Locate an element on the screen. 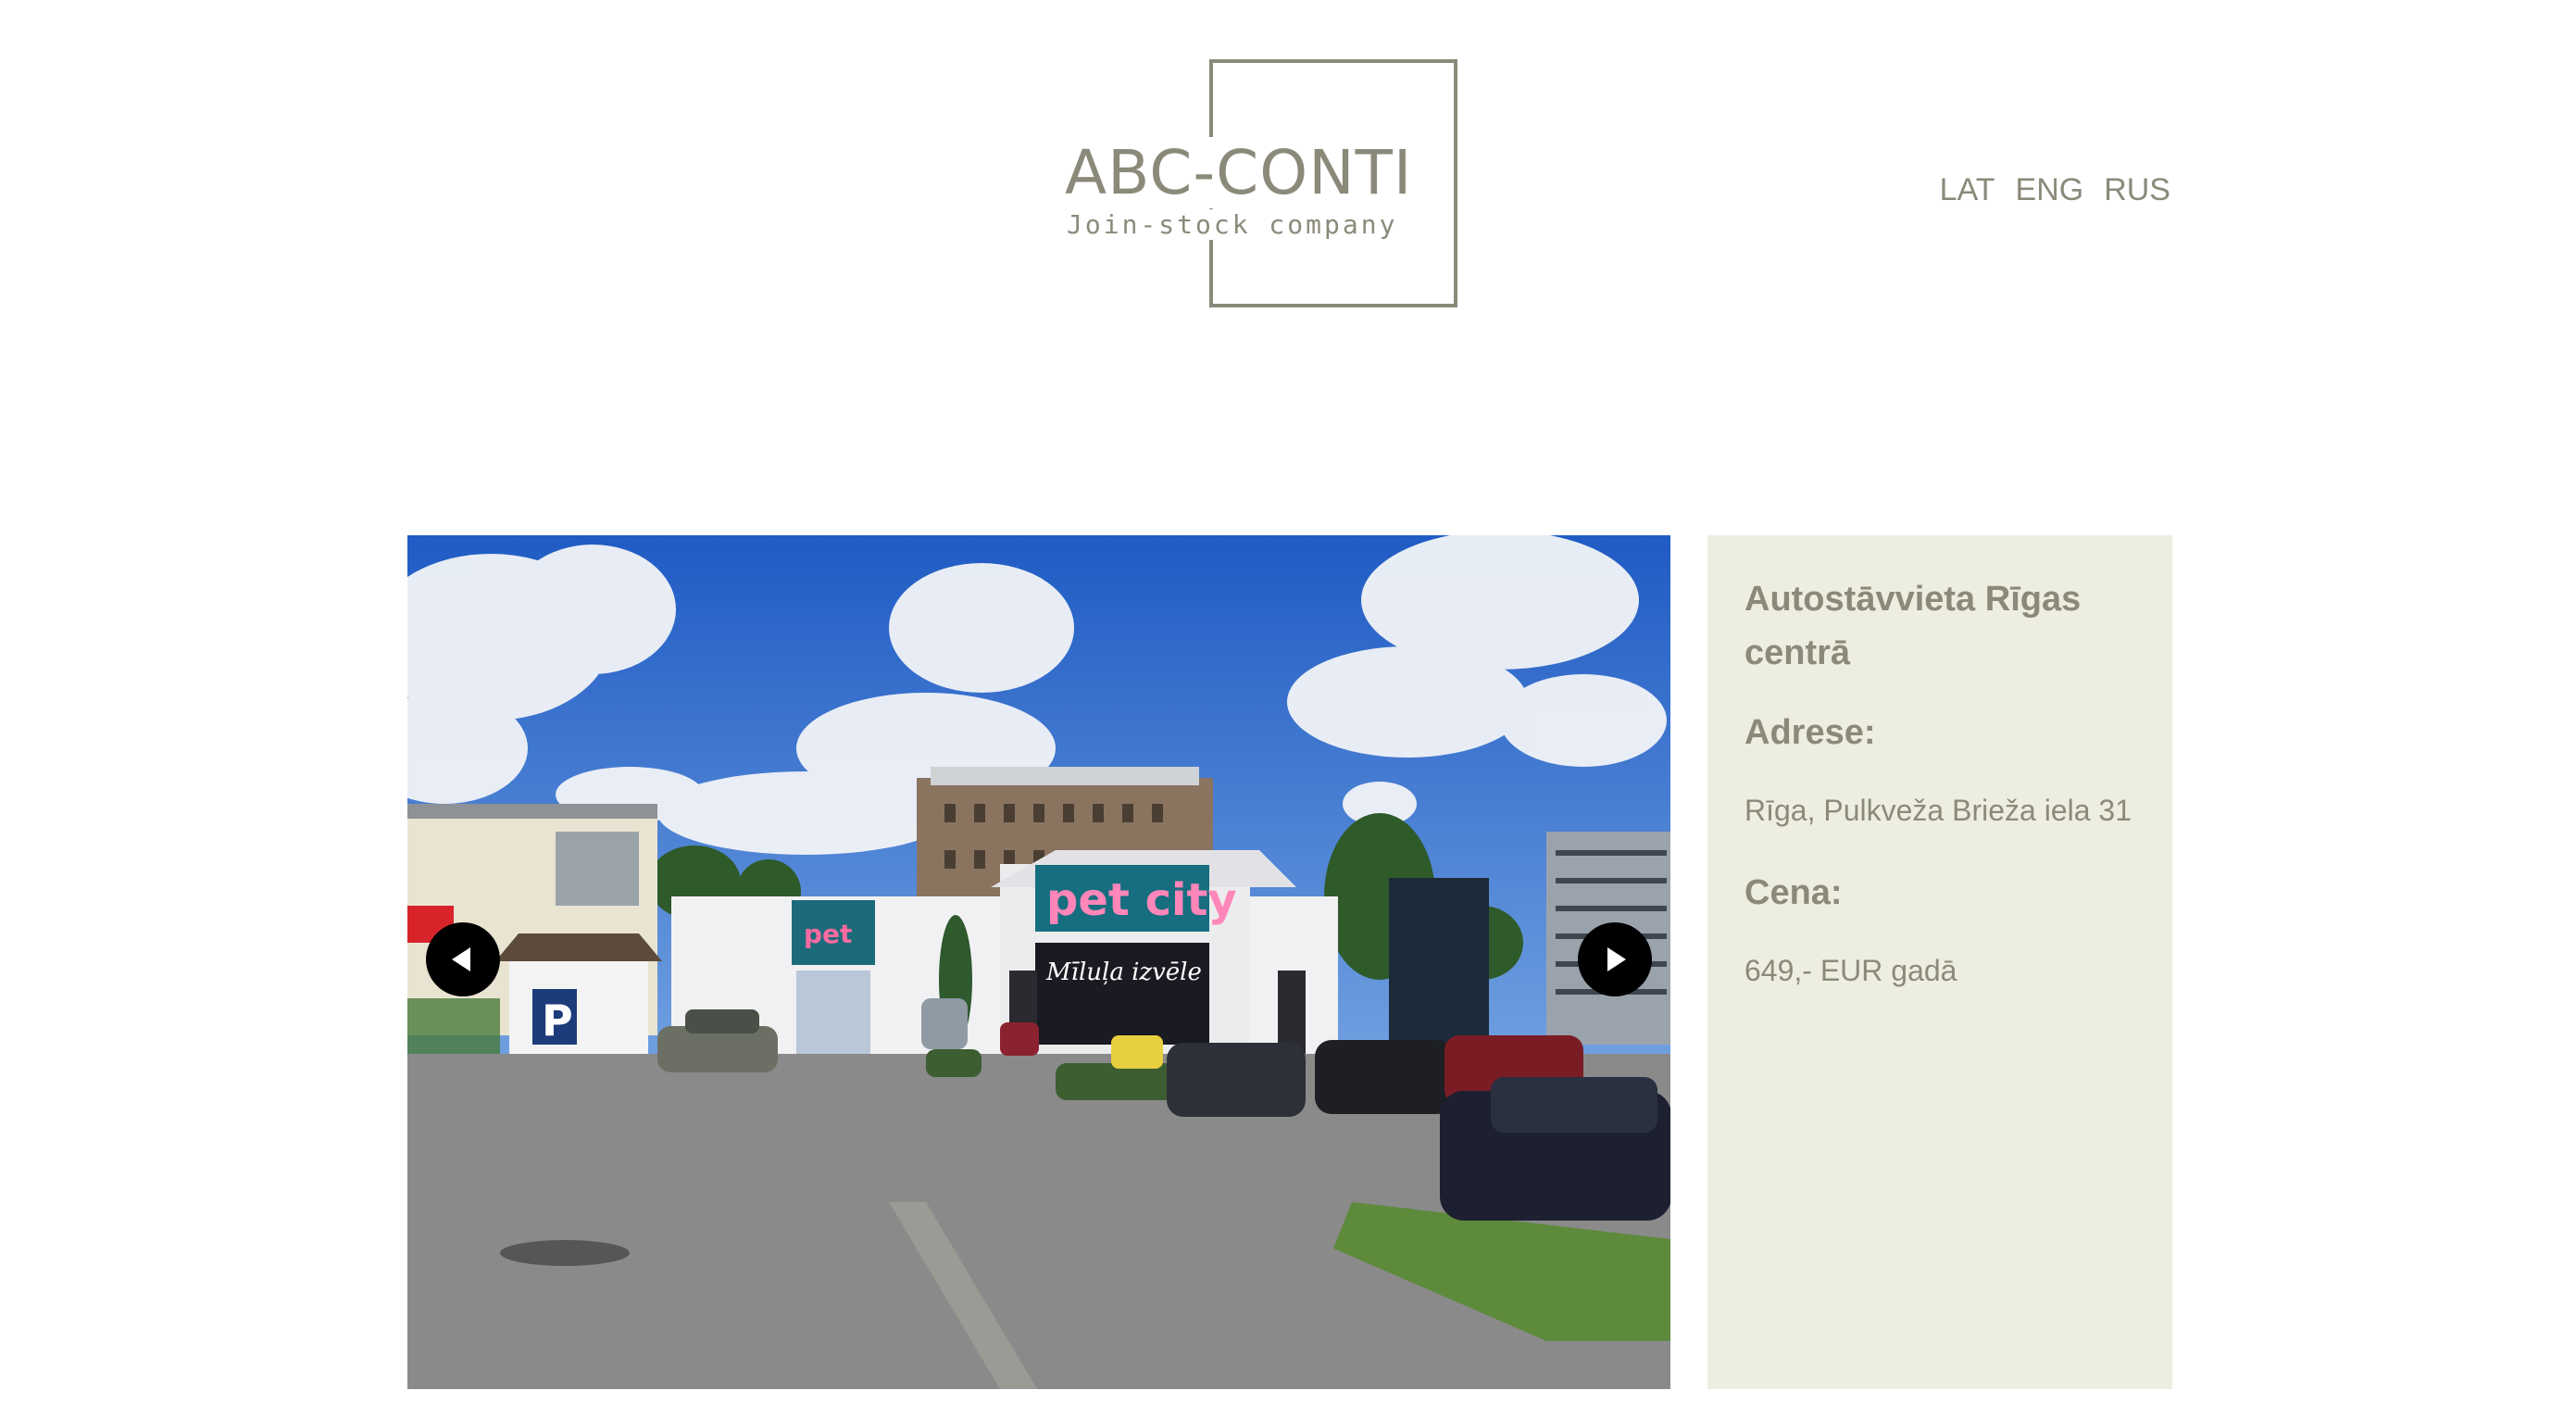 The height and width of the screenshot is (1428, 2576). listing-title: Autostāvvieta Rīgas centrā is located at coordinates (1913, 626).